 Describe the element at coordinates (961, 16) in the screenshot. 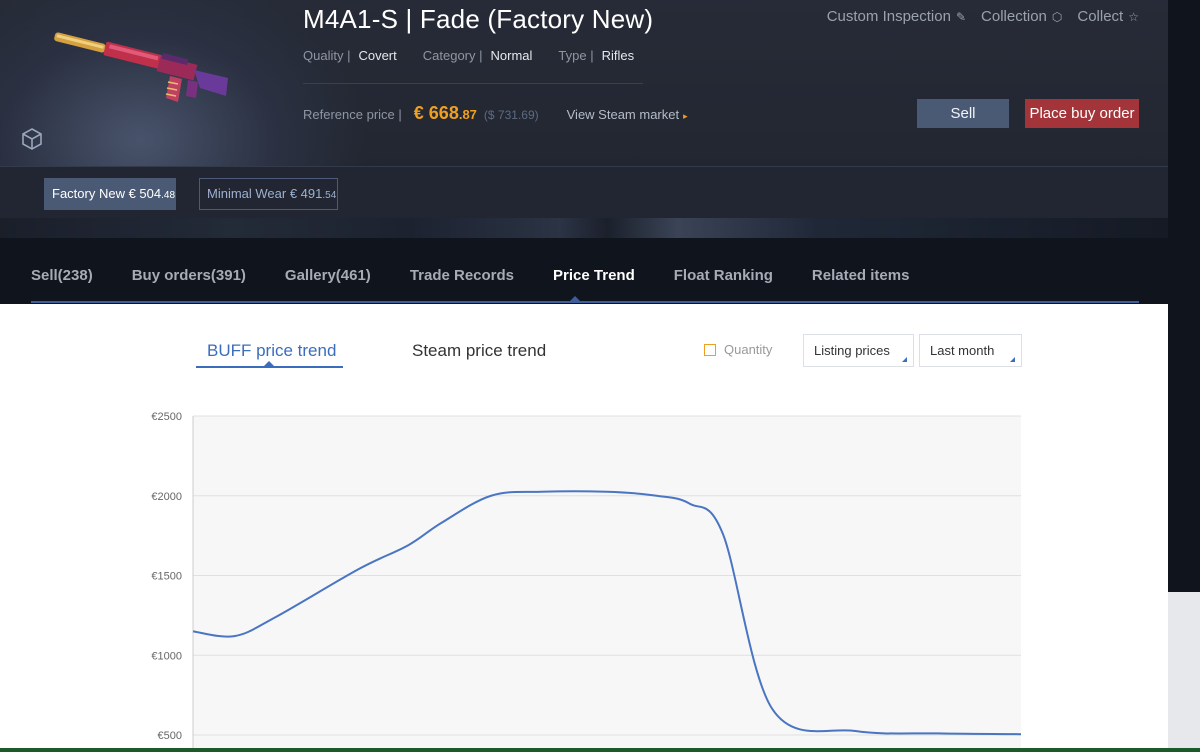

I see `brush-icon: ✎` at that location.